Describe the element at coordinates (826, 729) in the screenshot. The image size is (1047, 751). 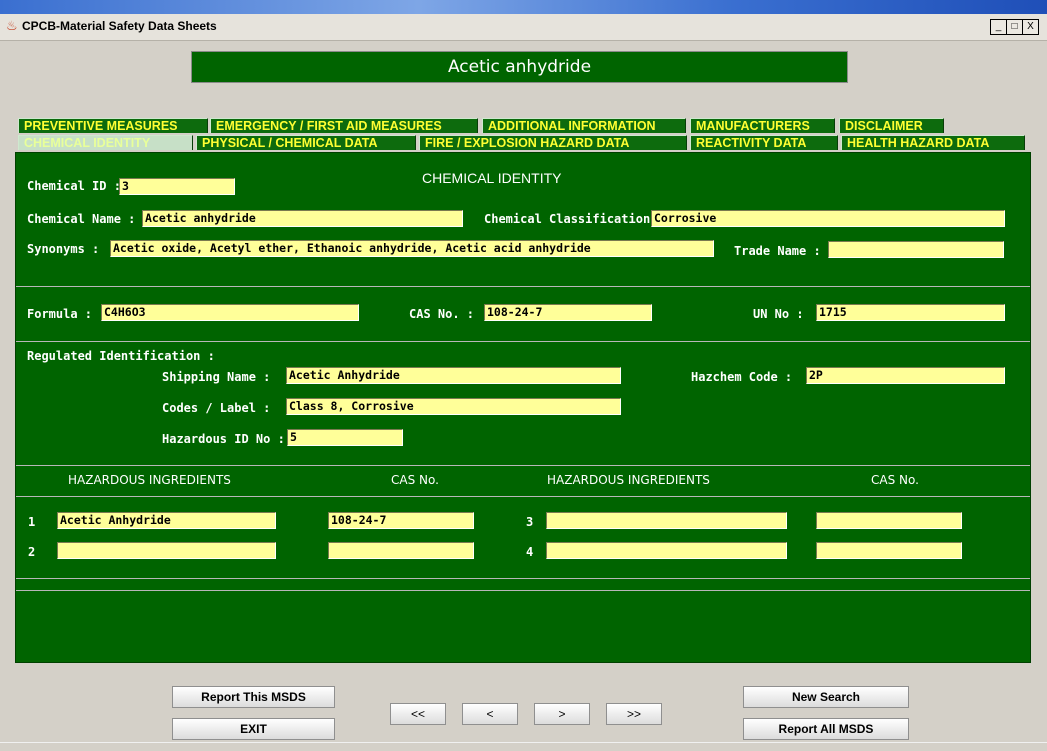
I see `report-all-msds-button: Report All MSDS` at that location.